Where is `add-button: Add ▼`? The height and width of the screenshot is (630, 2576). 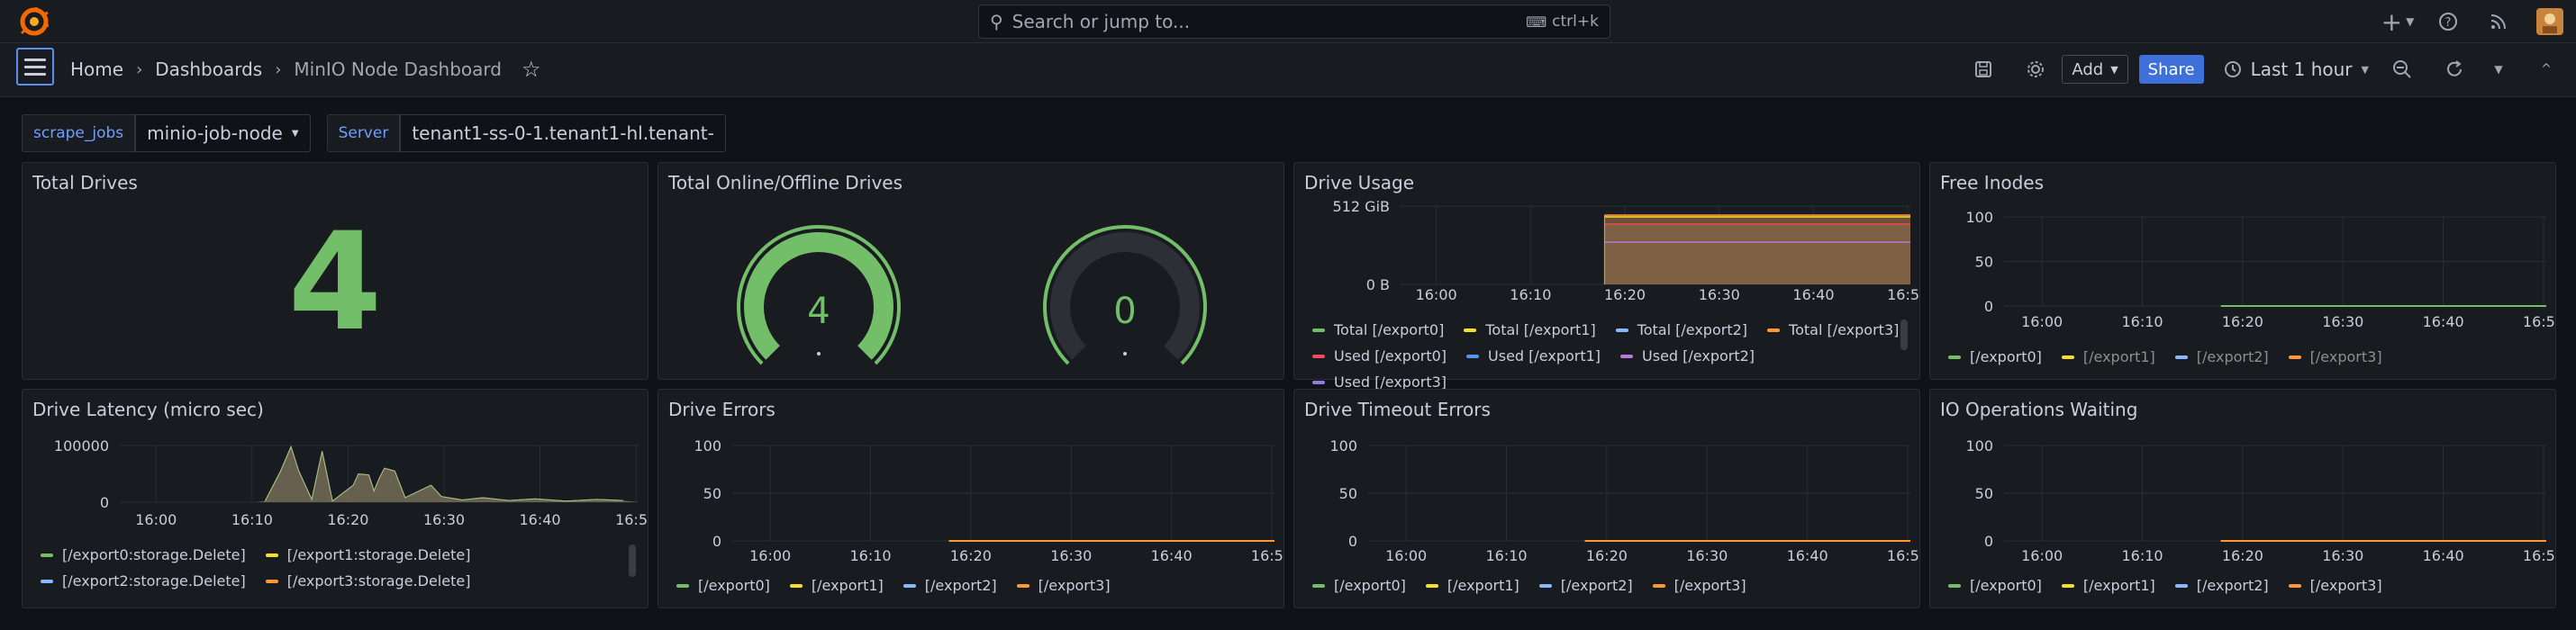
add-button: Add ▼ is located at coordinates (2095, 70).